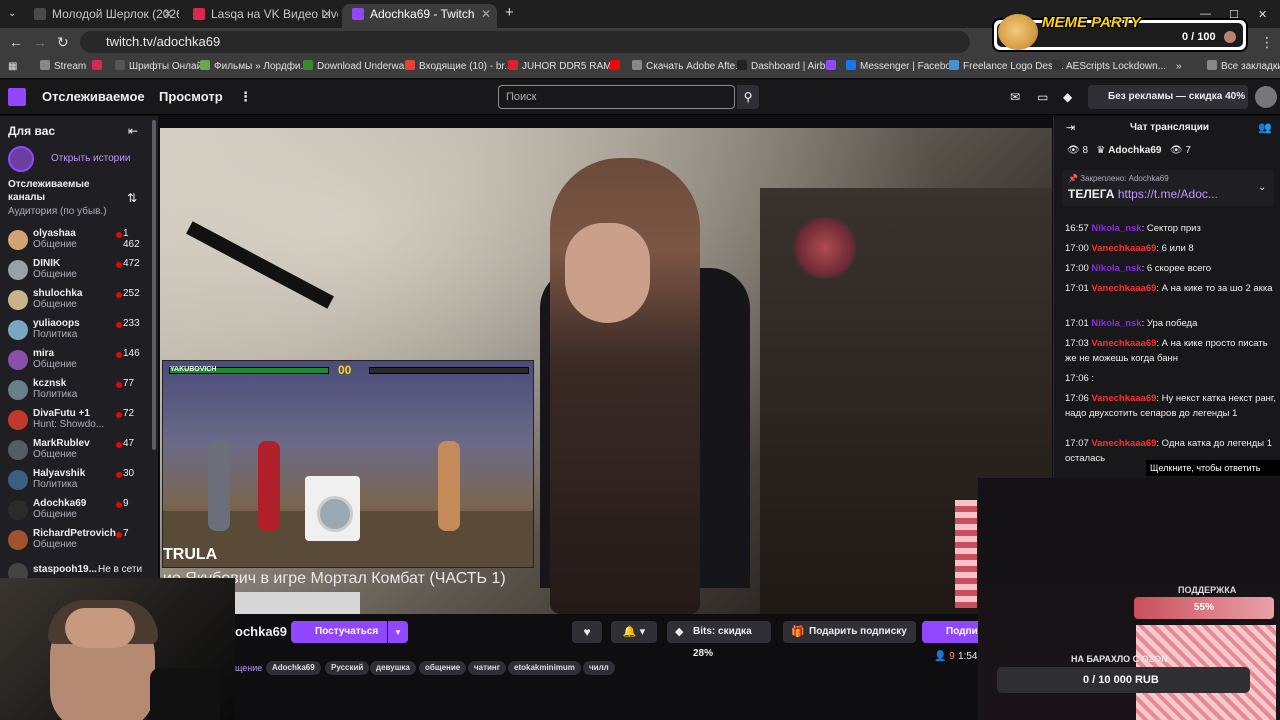 The image size is (1280, 720). Describe the element at coordinates (16, 42) in the screenshot. I see `back-icon: ←` at that location.